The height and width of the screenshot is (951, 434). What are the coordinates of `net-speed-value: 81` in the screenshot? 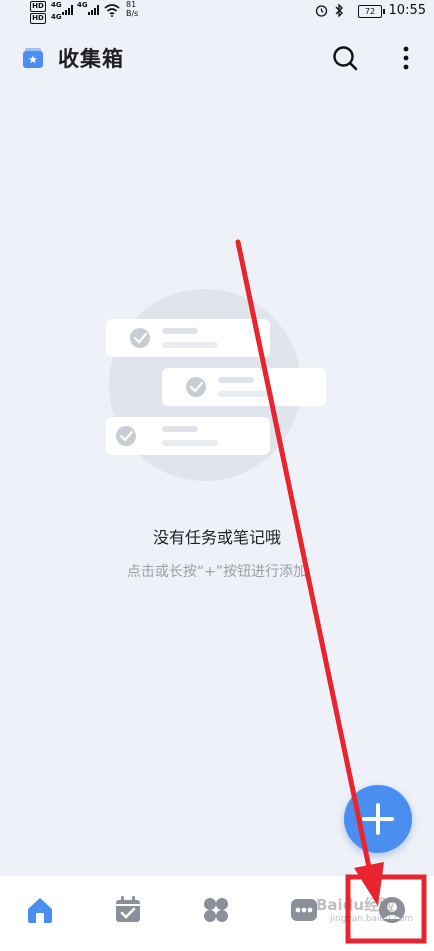 It's located at (131, 4).